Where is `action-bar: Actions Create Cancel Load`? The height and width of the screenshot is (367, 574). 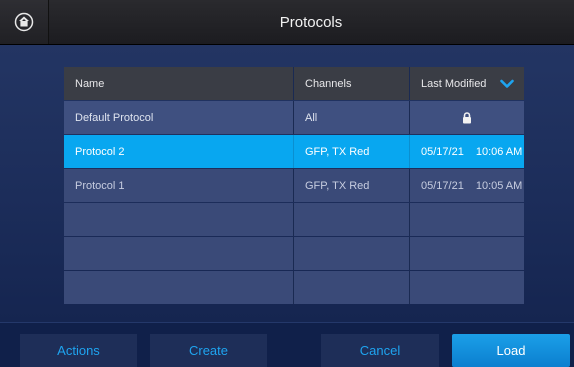
action-bar: Actions Create Cancel Load is located at coordinates (287, 344).